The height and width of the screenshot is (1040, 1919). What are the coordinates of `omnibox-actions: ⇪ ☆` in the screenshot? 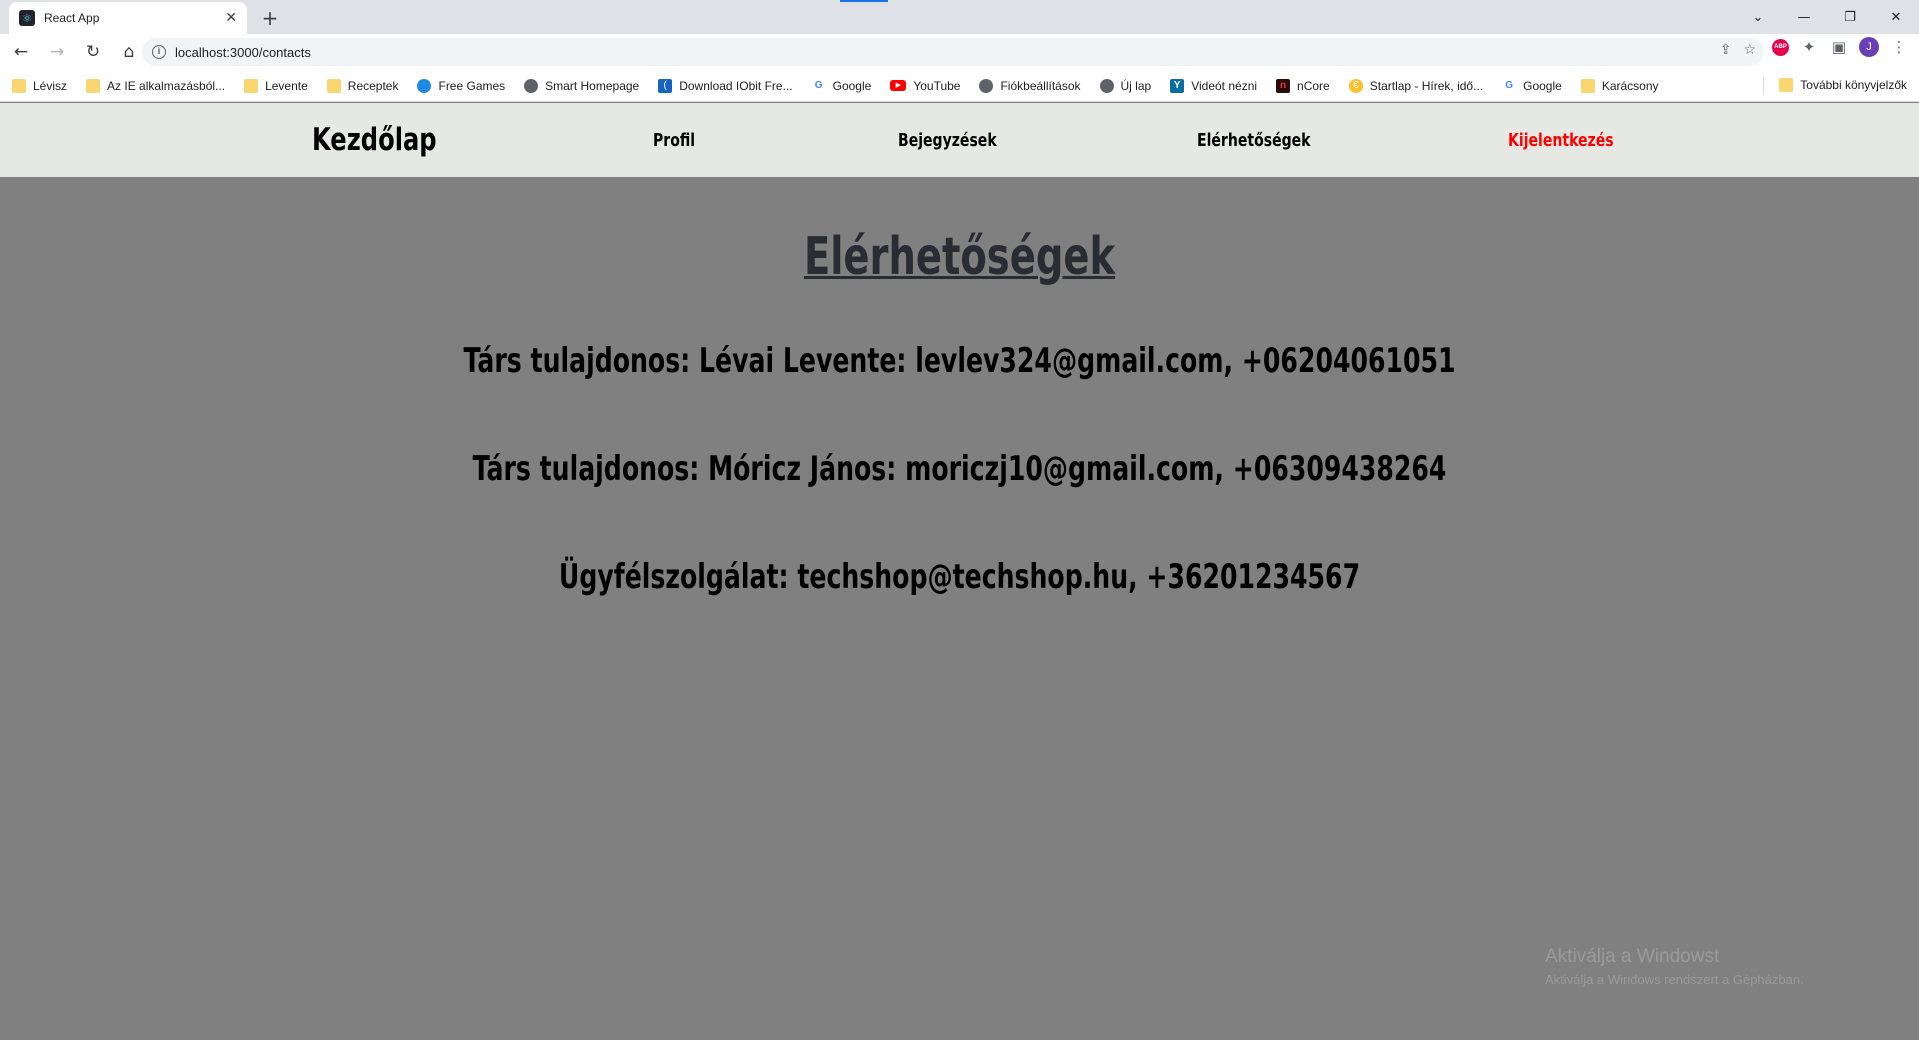 It's located at (1738, 50).